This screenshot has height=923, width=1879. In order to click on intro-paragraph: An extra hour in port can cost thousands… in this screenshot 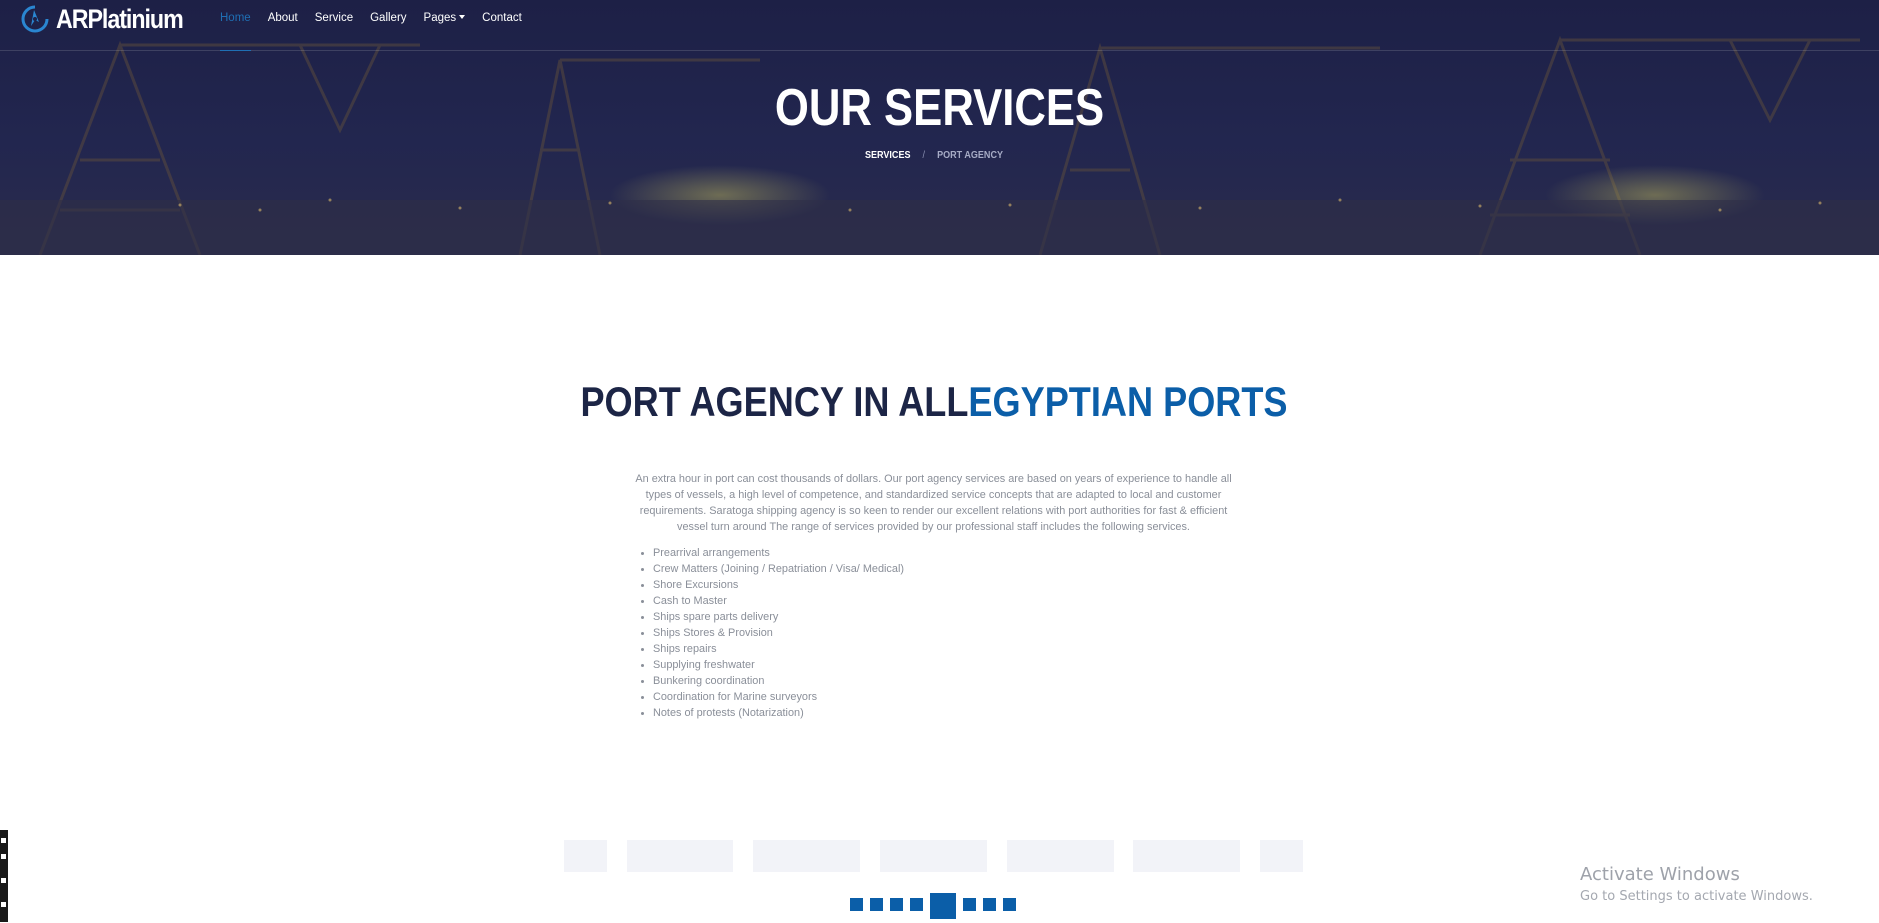, I will do `click(933, 503)`.